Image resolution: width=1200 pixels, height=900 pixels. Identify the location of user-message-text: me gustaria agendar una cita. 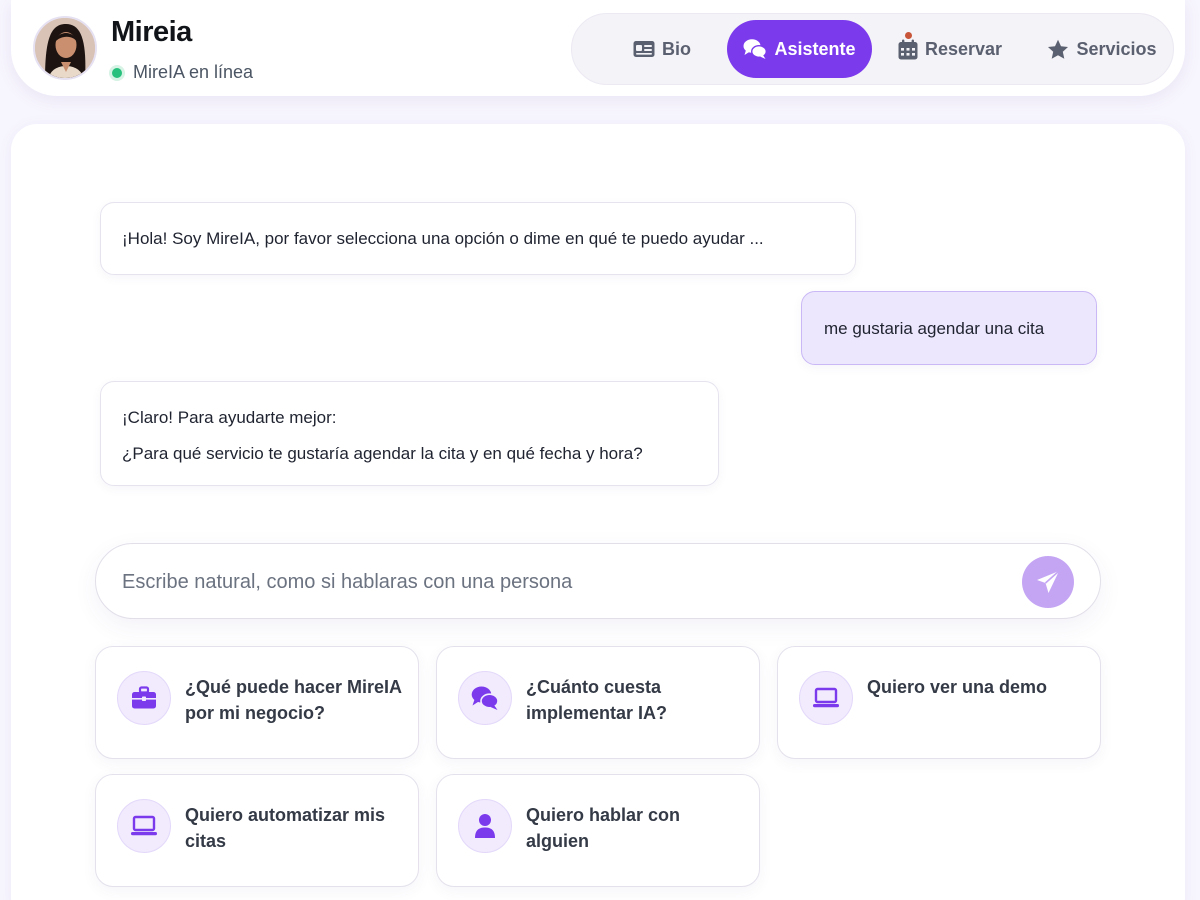
(934, 328).